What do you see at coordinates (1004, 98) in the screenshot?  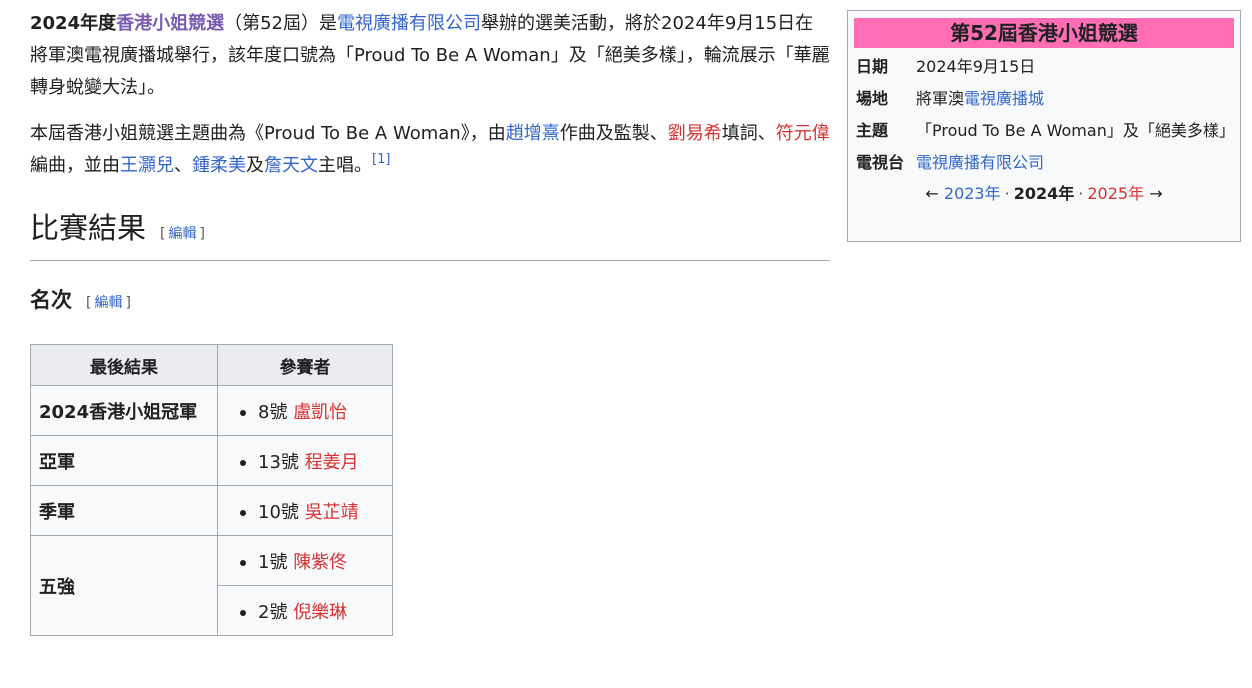 I see `venue-link: 電視廣播城` at bounding box center [1004, 98].